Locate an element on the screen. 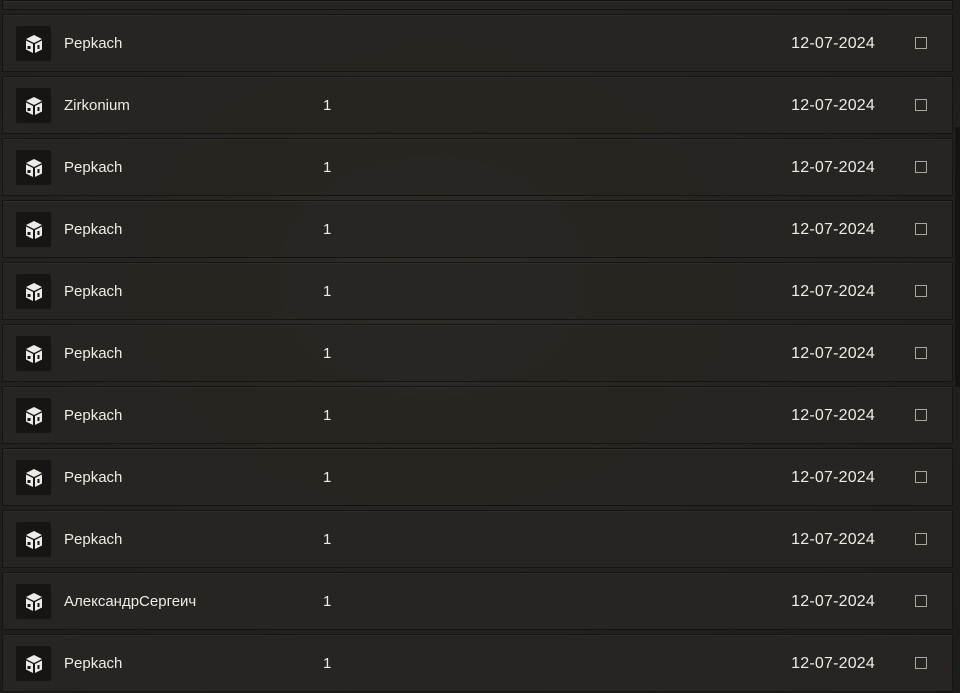 Image resolution: width=960 pixels, height=693 pixels. list-item: Pepkach 12-07-2024 is located at coordinates (477, 43).